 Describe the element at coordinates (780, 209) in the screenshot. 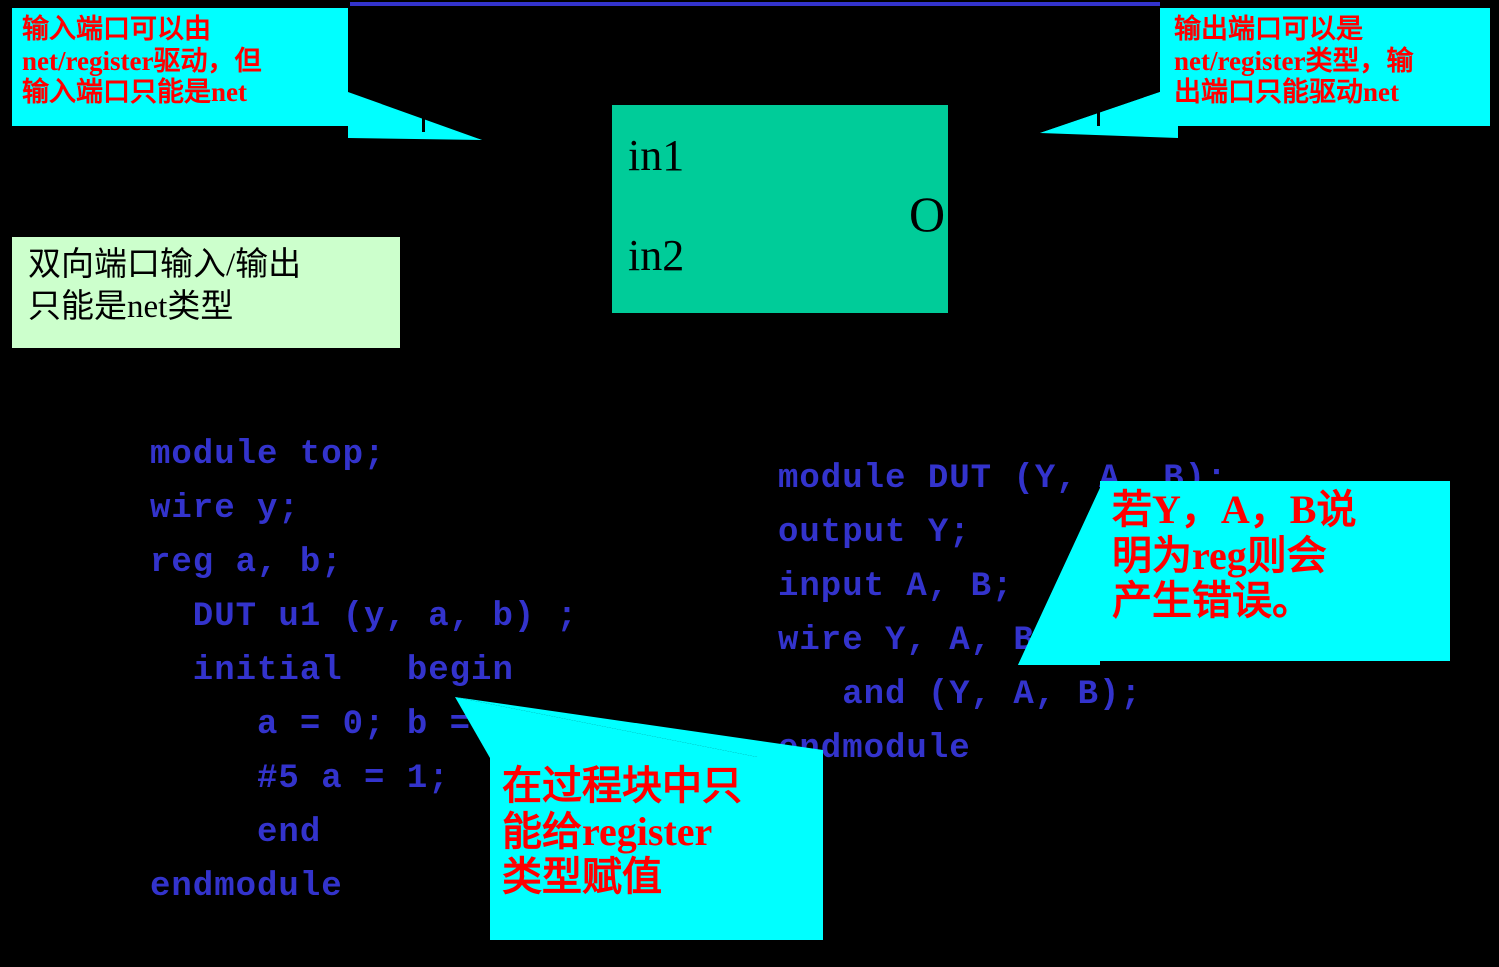

I see `module-diagram-box: in1 in2 O` at that location.